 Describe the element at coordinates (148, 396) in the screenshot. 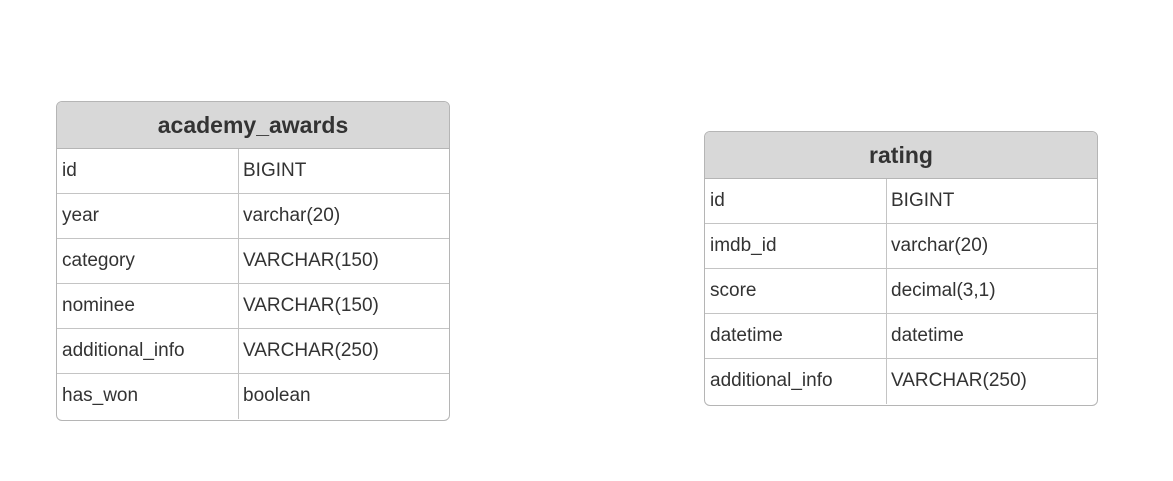

I see `field-name: has_won` at that location.